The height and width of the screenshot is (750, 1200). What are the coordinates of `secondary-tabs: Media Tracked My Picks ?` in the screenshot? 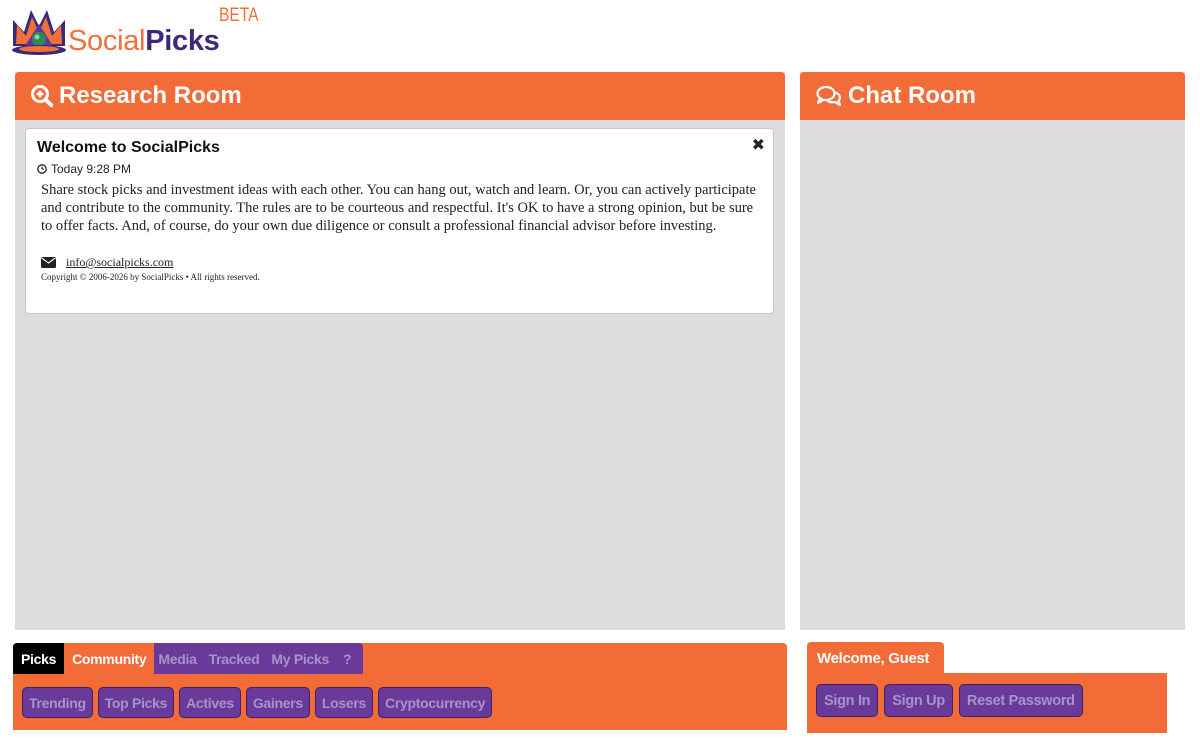 It's located at (259, 658).